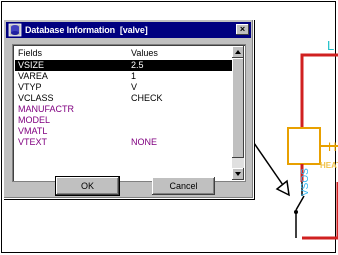 This screenshot has height=255, width=338. I want to click on schematic-label-h: H, so click(332, 147).